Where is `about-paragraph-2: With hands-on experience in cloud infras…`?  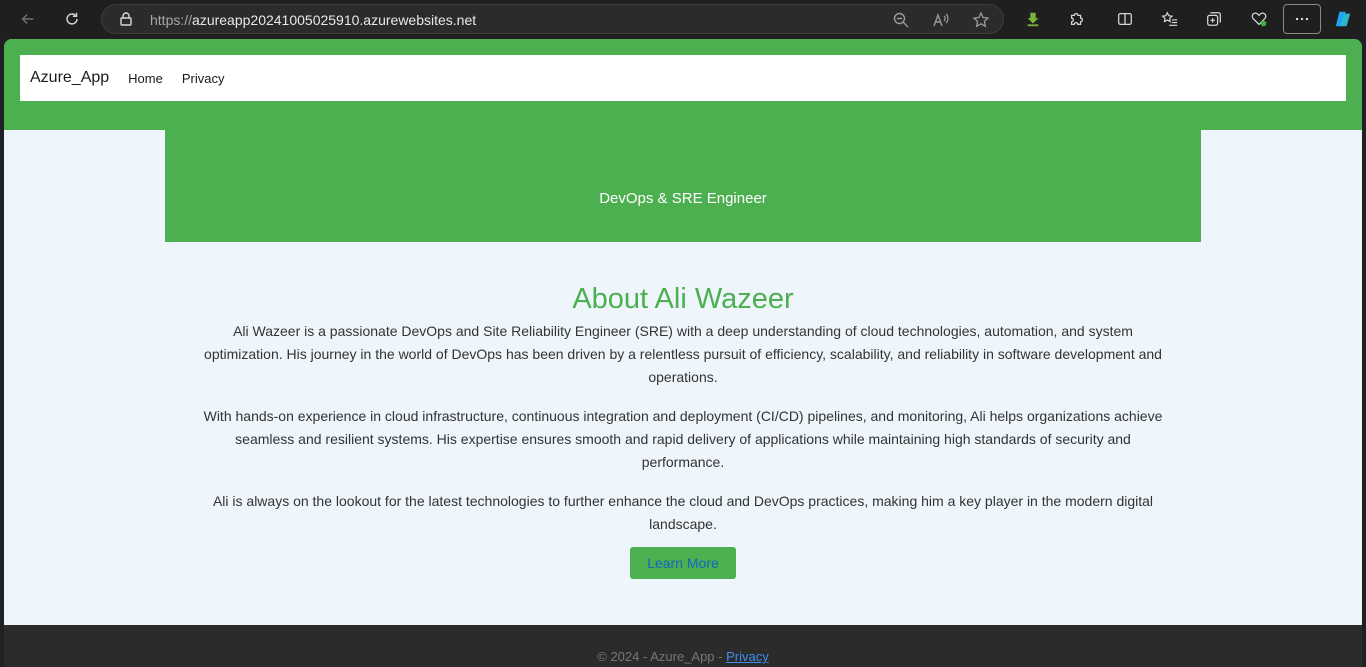 about-paragraph-2: With hands-on experience in cloud infras… is located at coordinates (683, 439).